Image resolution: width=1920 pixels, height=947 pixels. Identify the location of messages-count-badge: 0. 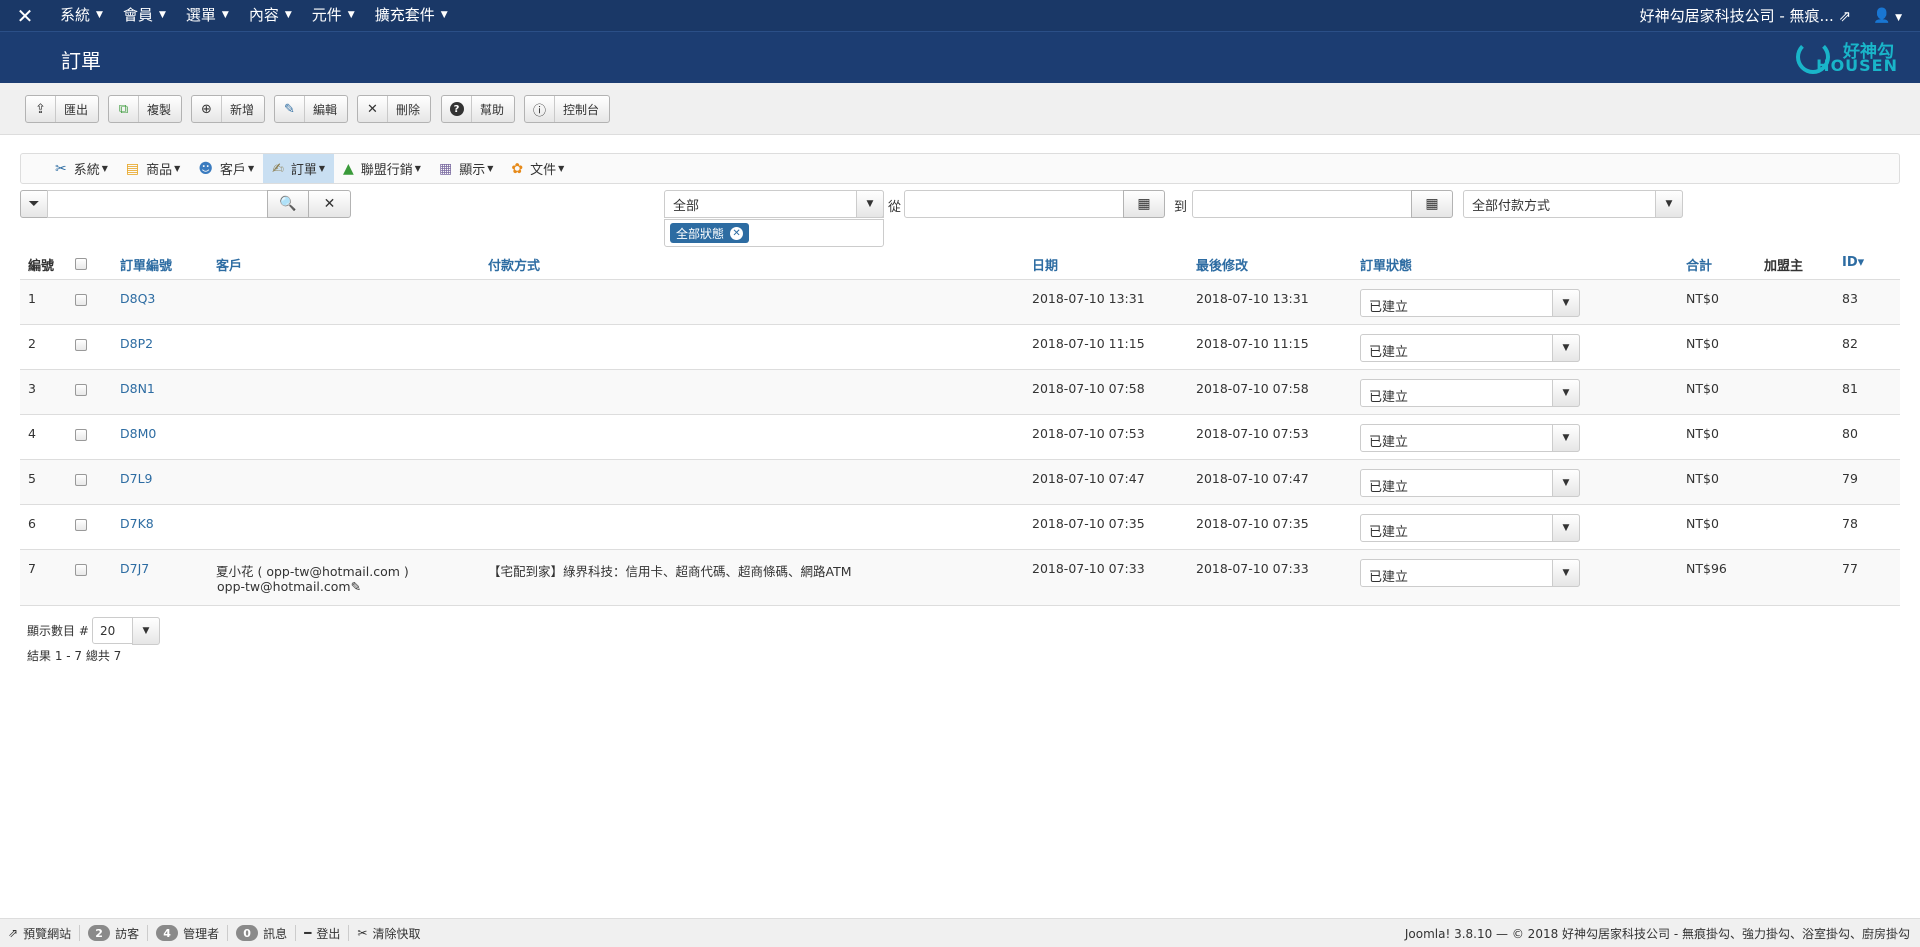
(247, 933).